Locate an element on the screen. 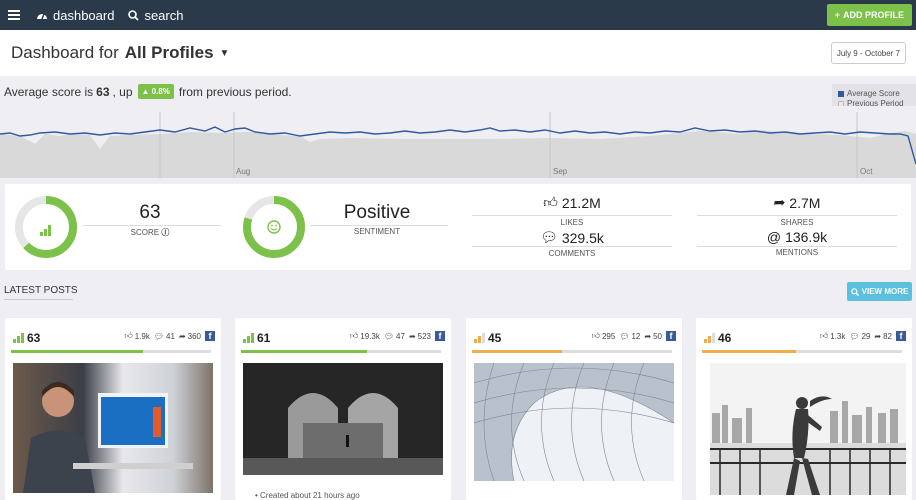  post-card: 45 👍︎ 295 💬︎ 12 ➦ 50 f is located at coordinates (574, 409).